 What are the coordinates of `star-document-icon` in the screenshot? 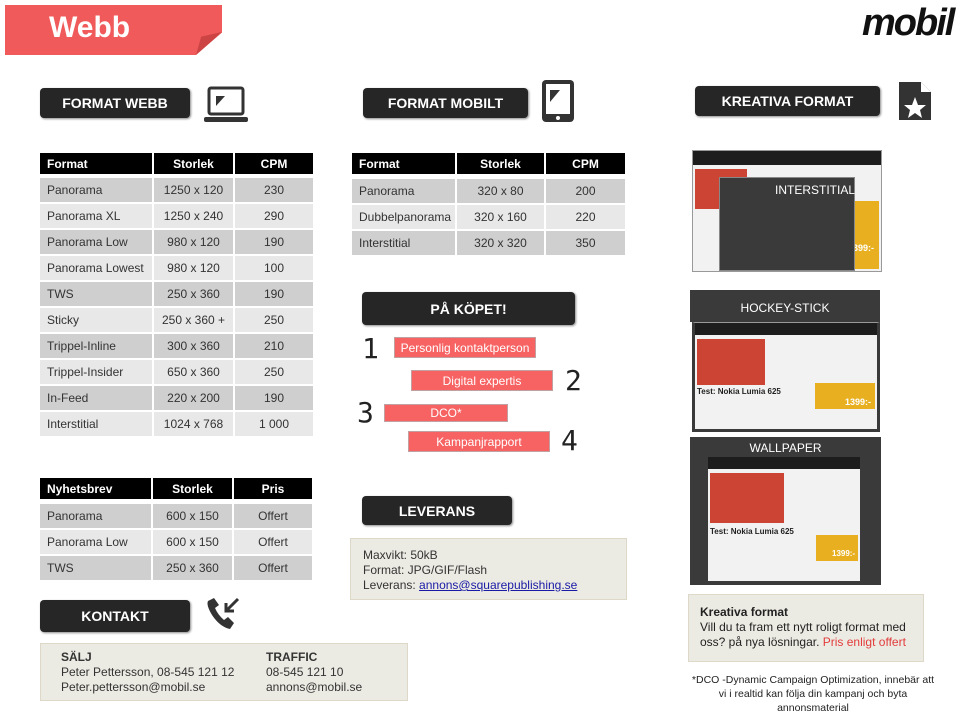 It's located at (915, 101).